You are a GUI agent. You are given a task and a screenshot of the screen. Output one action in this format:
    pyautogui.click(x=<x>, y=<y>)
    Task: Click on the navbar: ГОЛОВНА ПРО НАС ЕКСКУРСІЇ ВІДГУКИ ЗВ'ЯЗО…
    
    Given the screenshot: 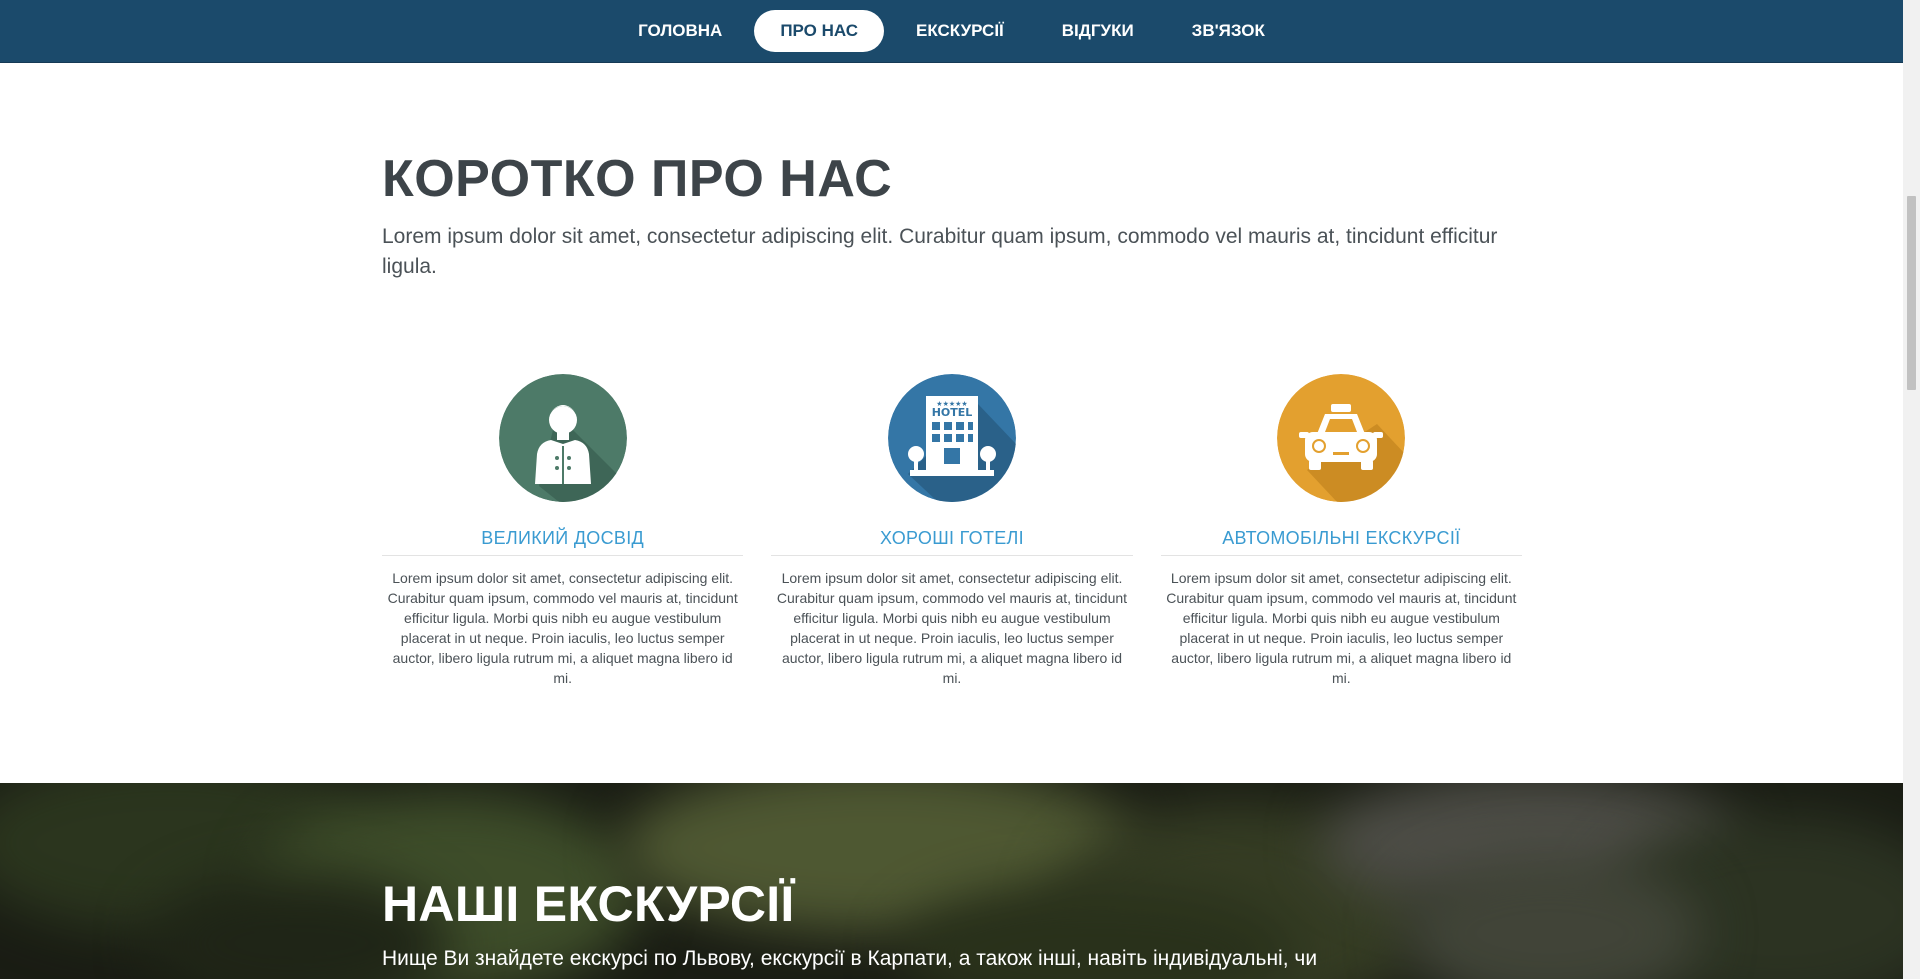 What is the action you would take?
    pyautogui.click(x=951, y=31)
    